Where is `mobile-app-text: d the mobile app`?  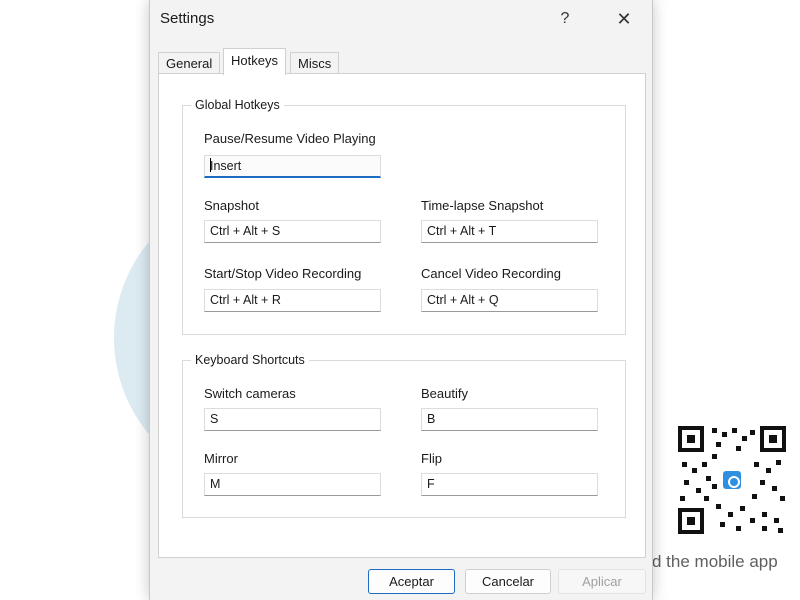 mobile-app-text: d the mobile app is located at coordinates (715, 561).